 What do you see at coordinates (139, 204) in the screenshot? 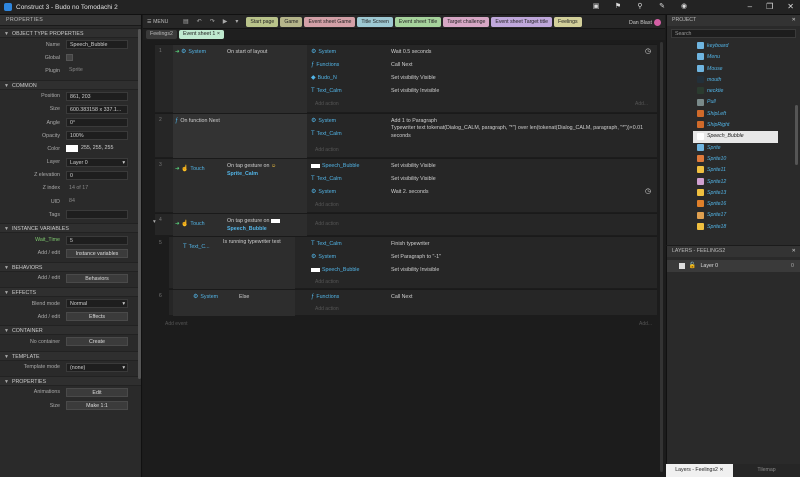
I see `properties-scrollbar` at bounding box center [139, 204].